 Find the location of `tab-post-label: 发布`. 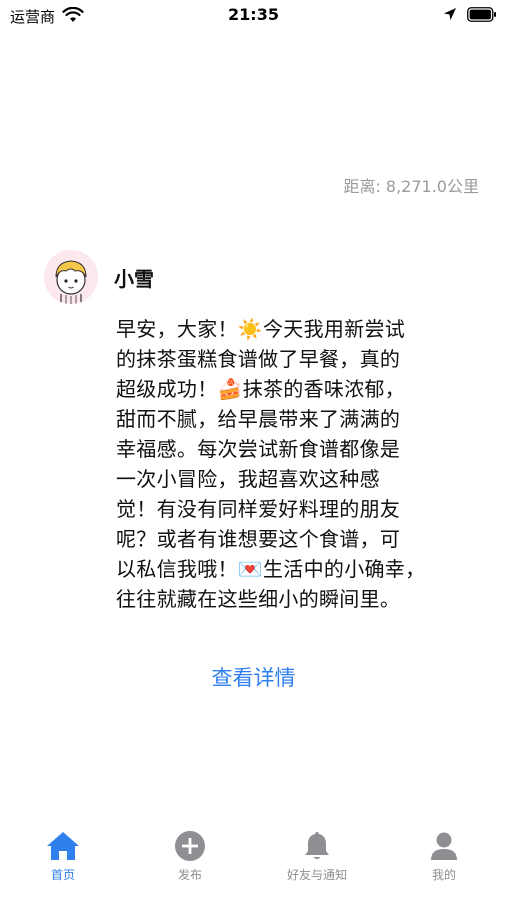

tab-post-label: 发布 is located at coordinates (189, 875).